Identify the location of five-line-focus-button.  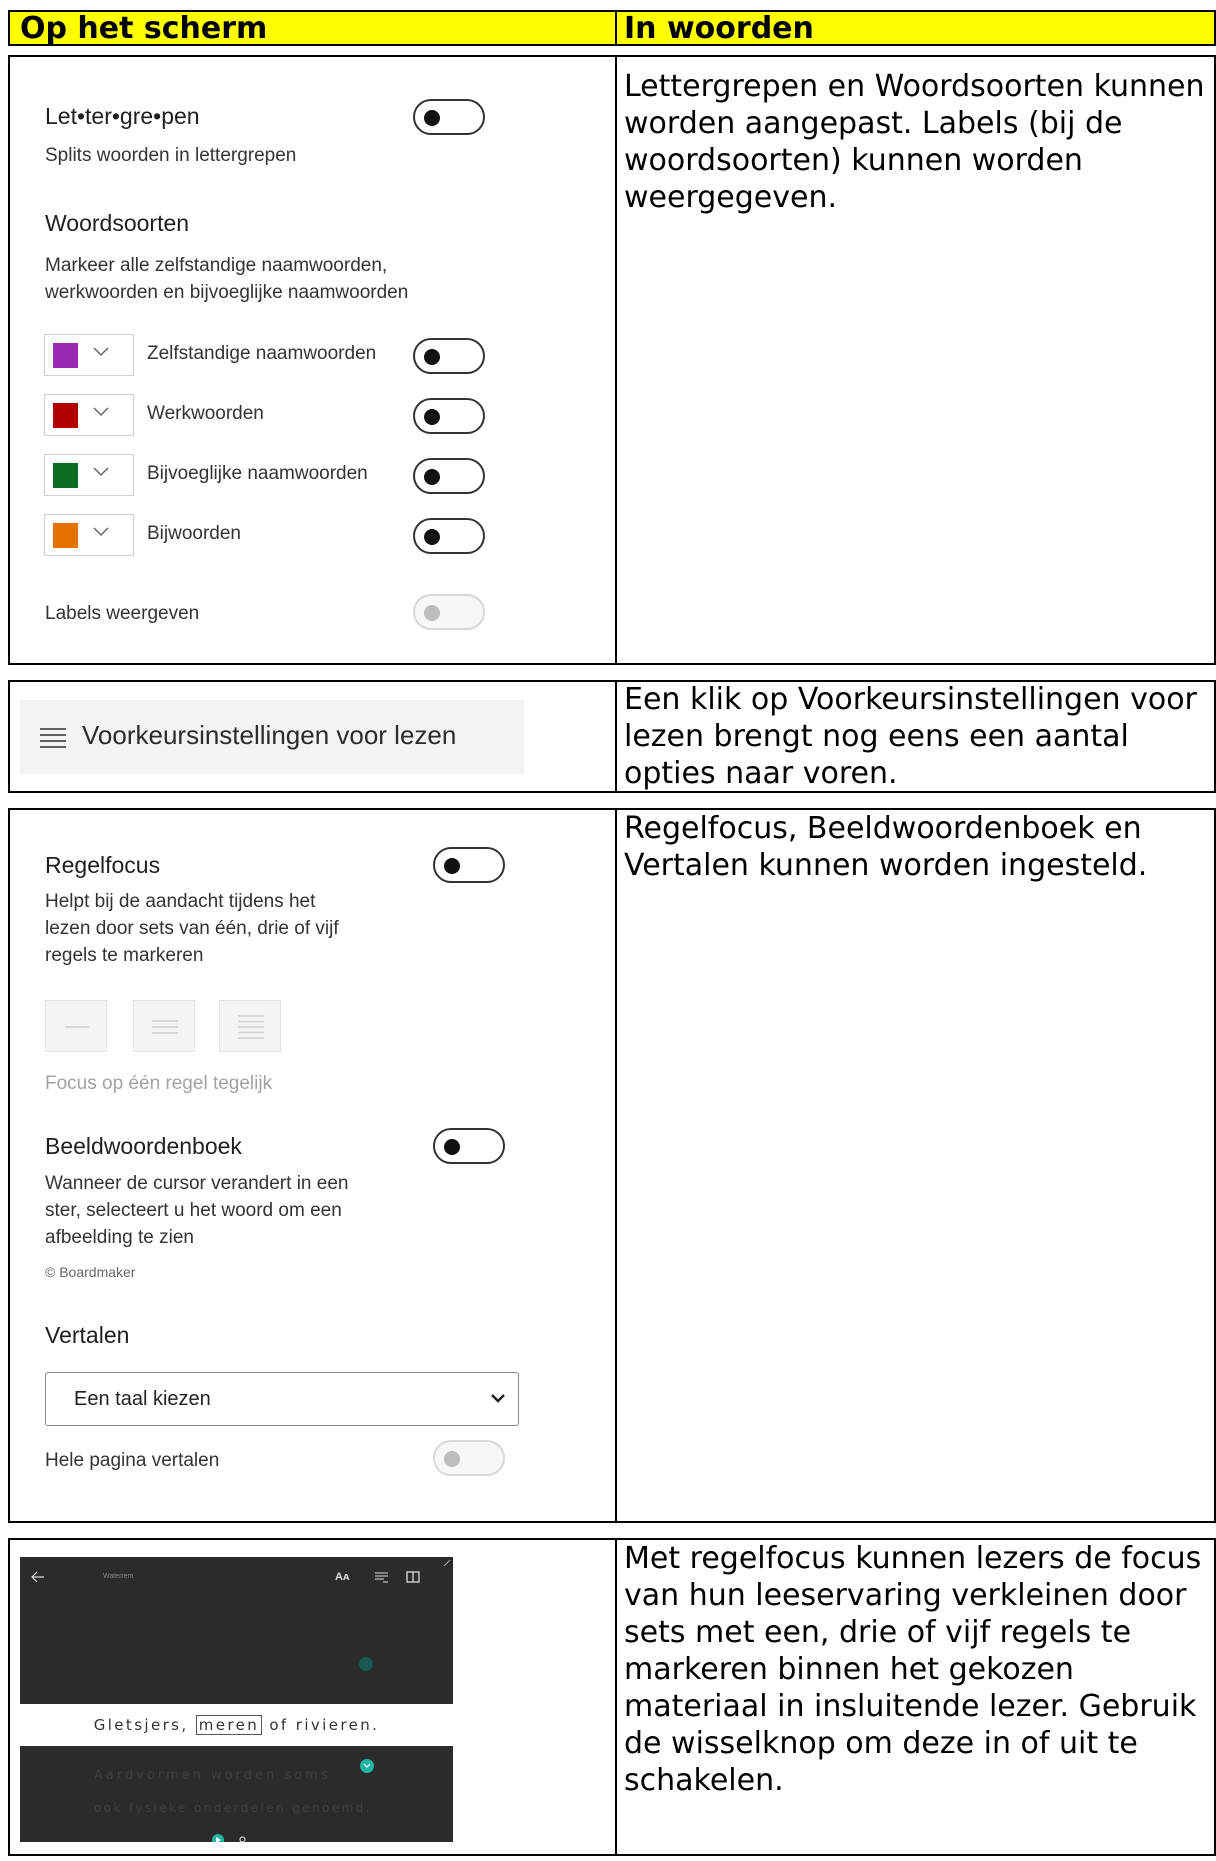
(250, 1026).